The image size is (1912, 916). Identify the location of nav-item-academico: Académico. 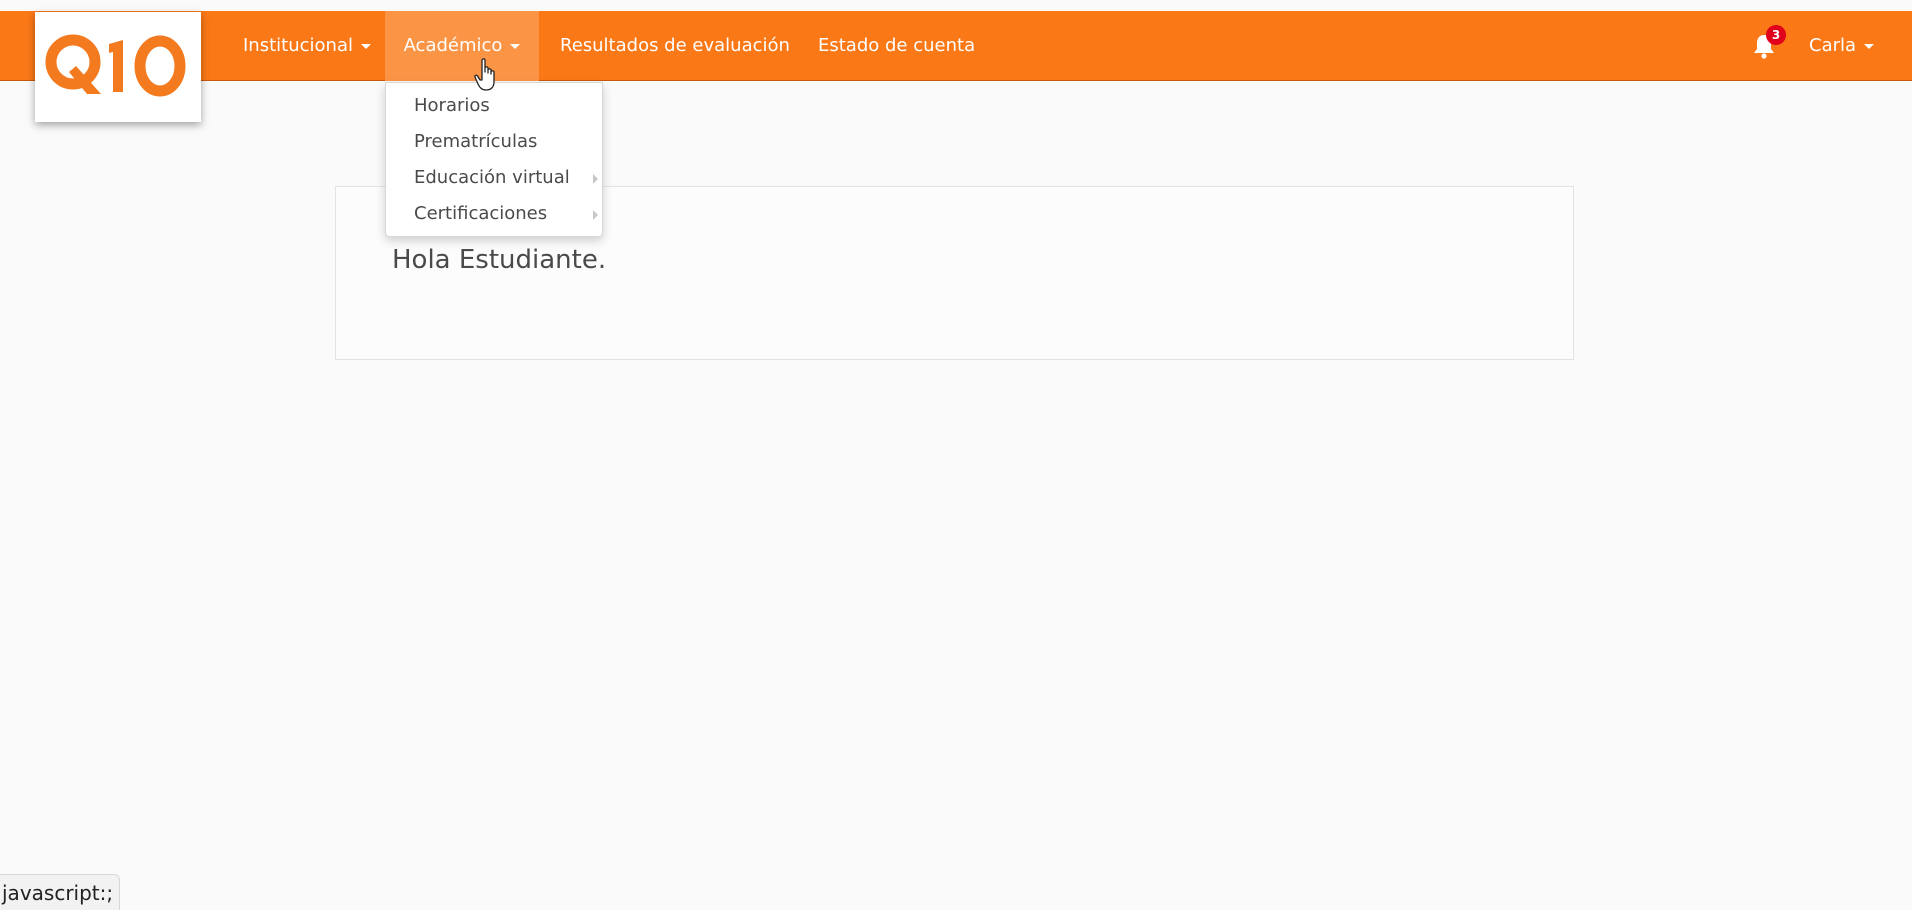
(462, 46).